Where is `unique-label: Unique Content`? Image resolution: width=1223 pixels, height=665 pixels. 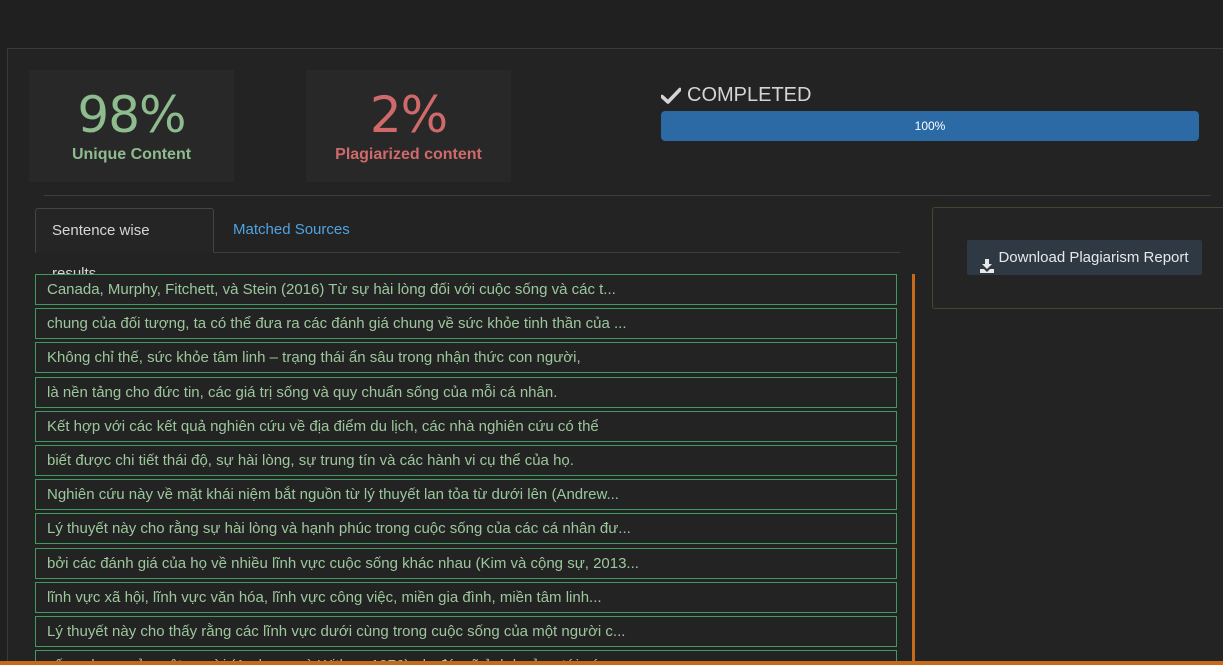 unique-label: Unique Content is located at coordinates (131, 154).